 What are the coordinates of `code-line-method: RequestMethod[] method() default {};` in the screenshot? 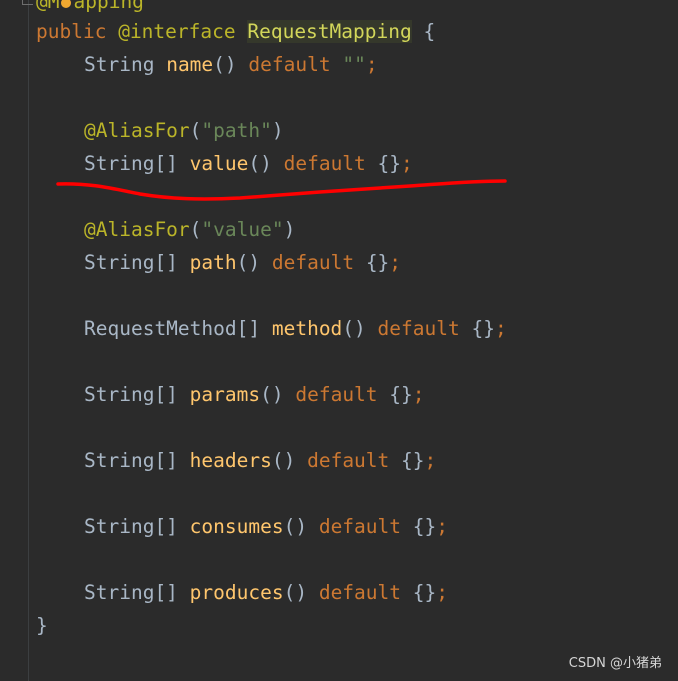 It's located at (295, 328).